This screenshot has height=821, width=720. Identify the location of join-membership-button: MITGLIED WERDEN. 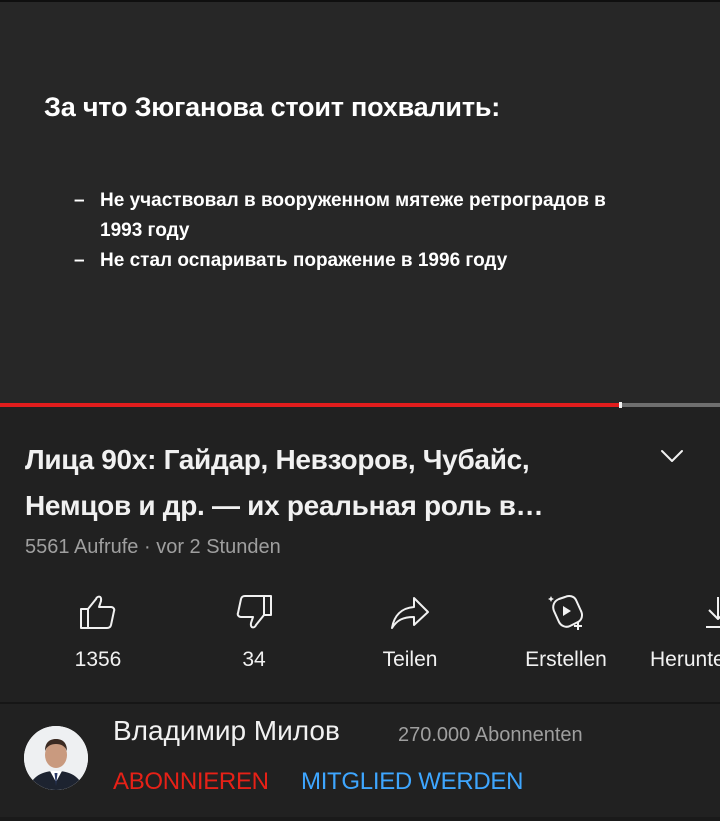
(412, 782).